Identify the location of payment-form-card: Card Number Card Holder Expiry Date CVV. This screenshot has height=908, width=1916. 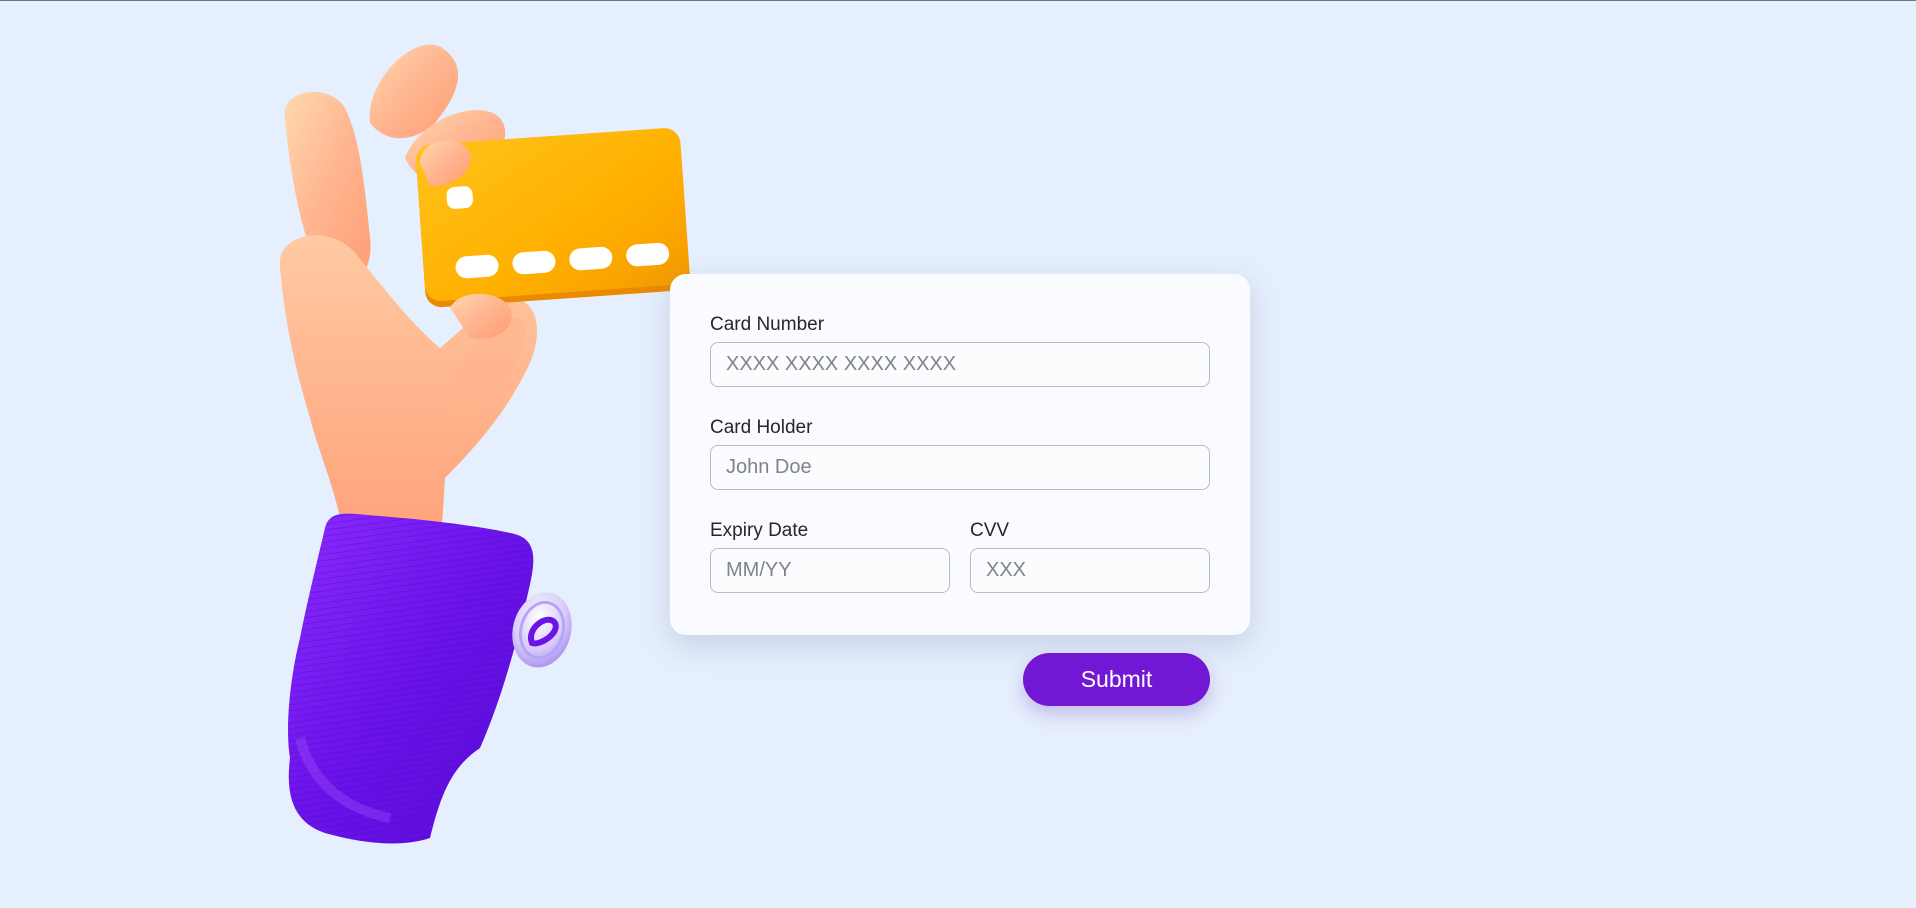
(960, 454).